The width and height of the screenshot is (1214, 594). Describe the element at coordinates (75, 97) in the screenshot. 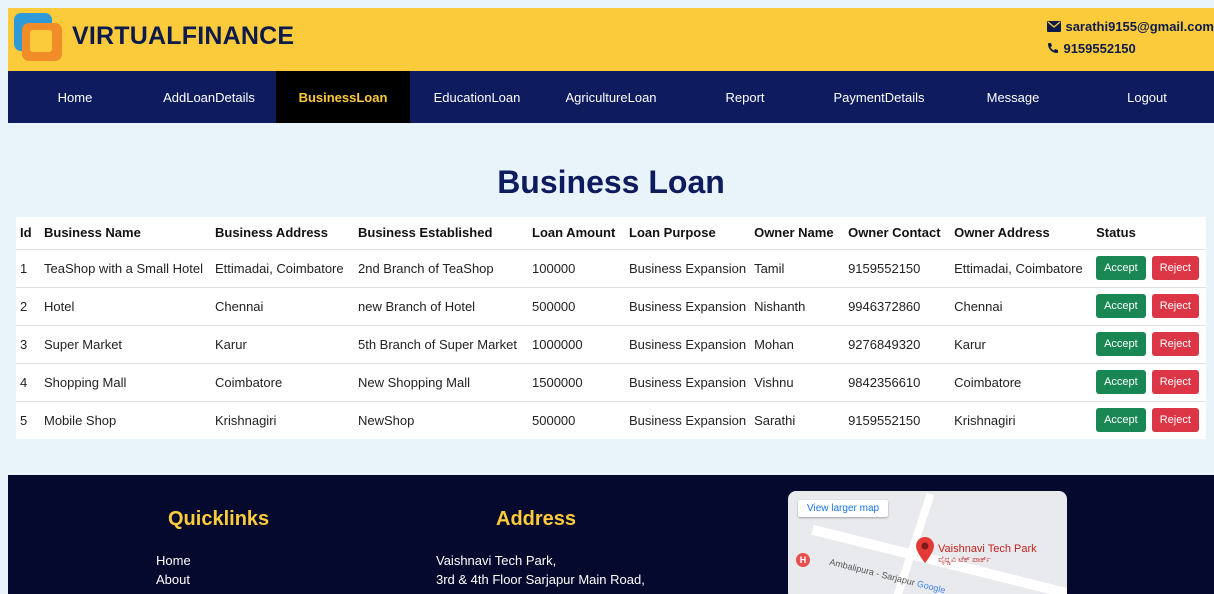

I see `nav-home: Home` at that location.